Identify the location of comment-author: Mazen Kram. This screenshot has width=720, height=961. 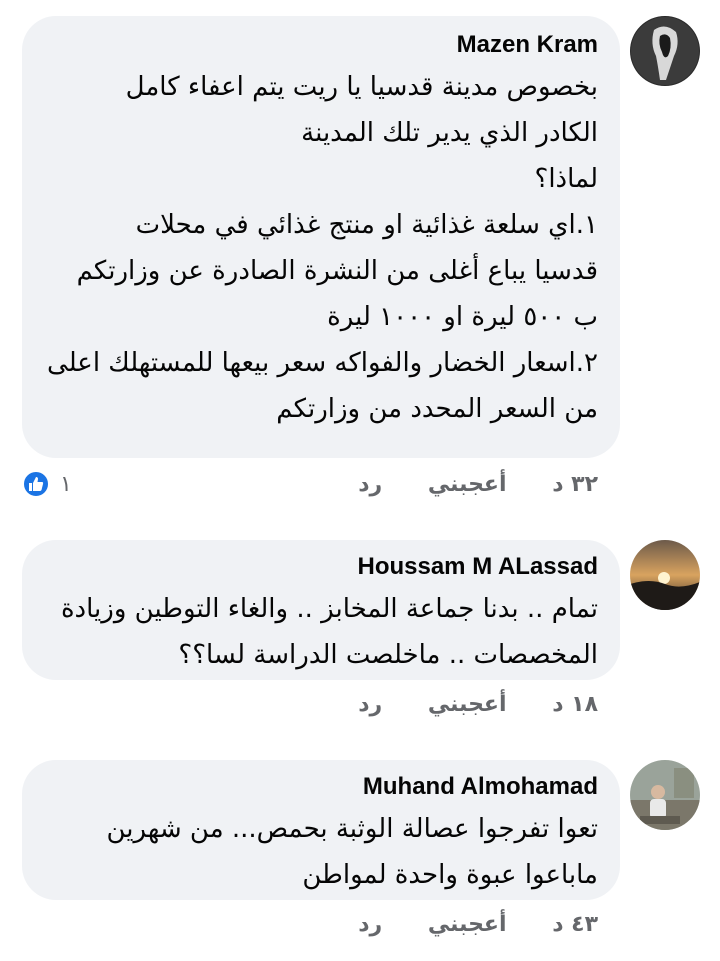
(321, 45).